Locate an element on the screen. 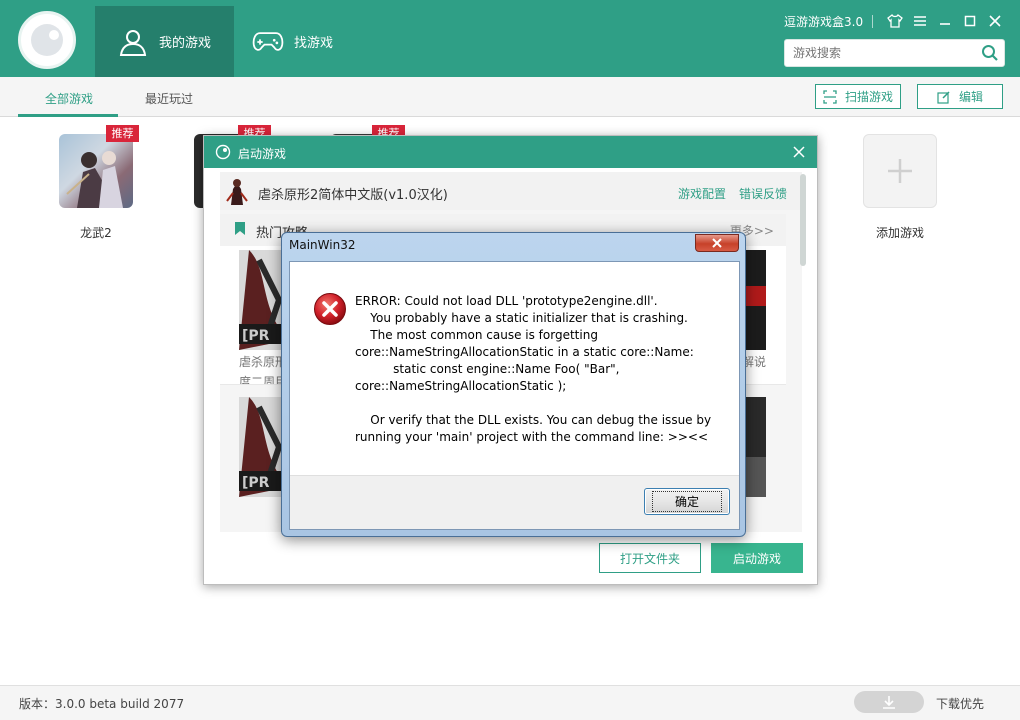  tab-recently-played: 最近玩过 is located at coordinates (169, 98).